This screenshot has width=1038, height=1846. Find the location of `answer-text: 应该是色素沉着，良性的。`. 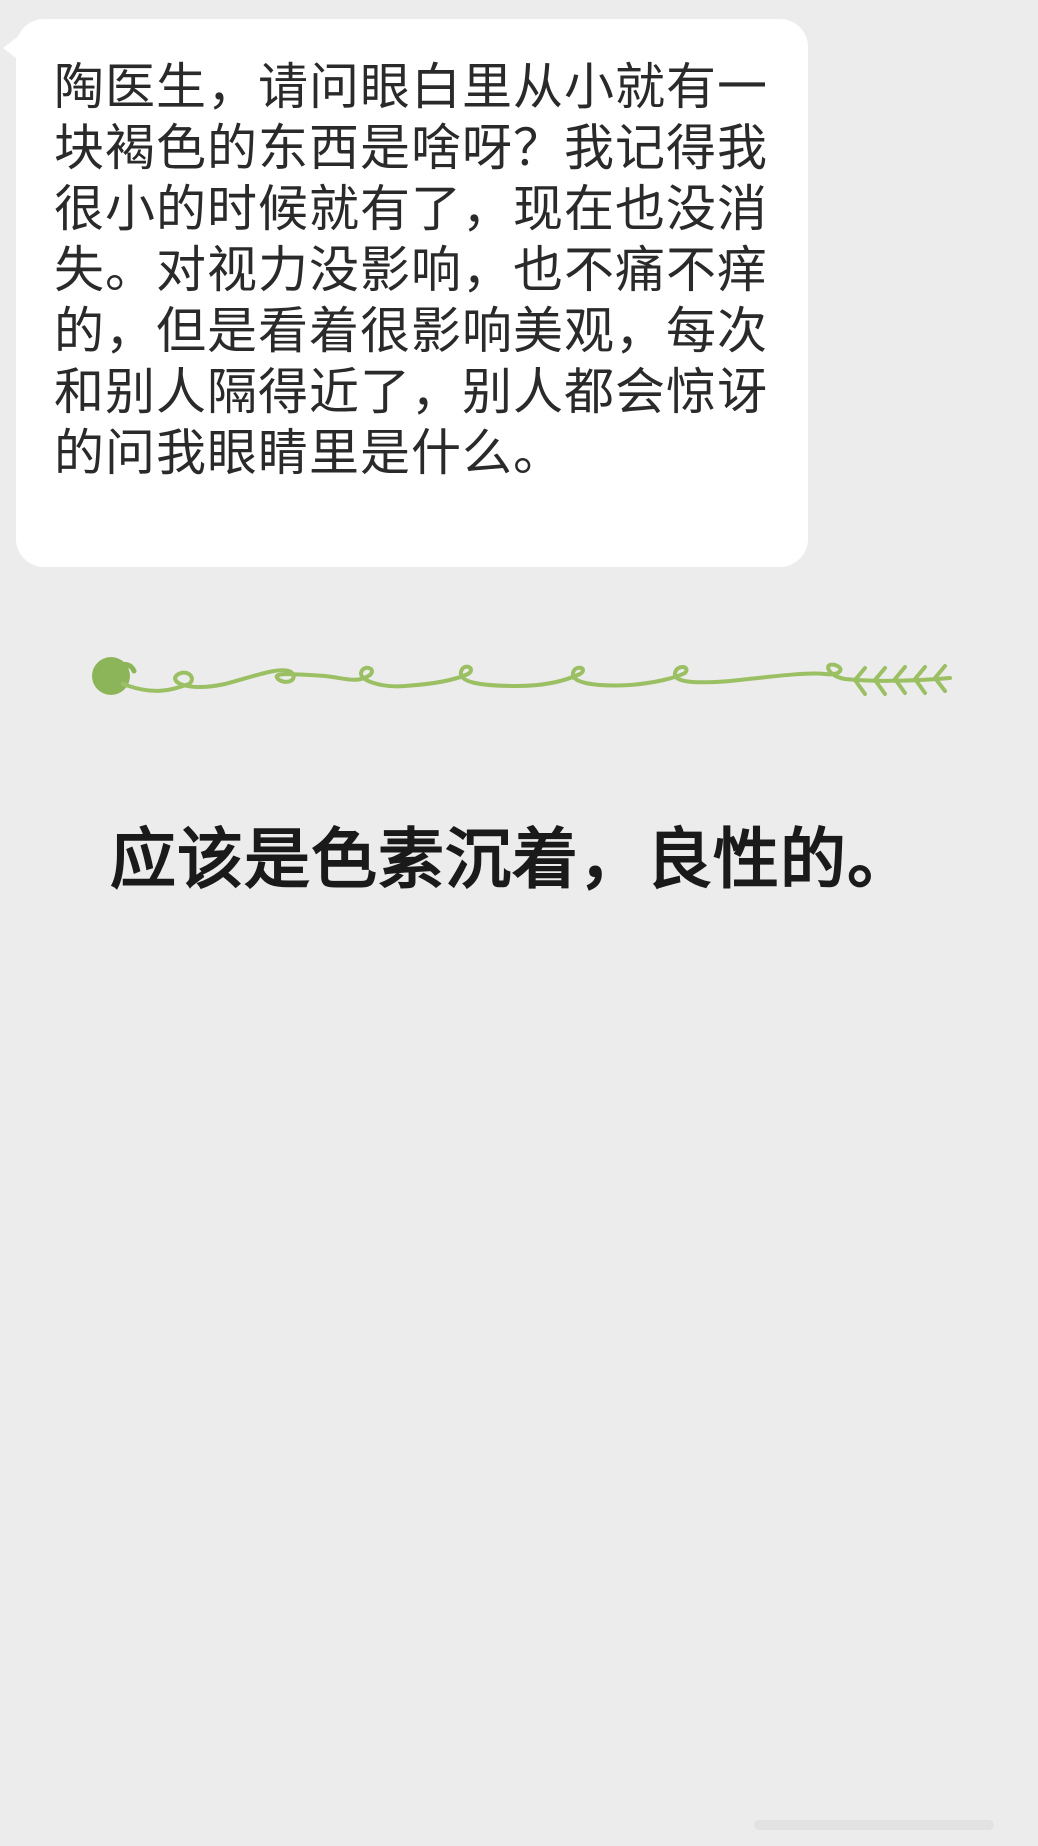

answer-text: 应该是色素沉着，良性的。 is located at coordinates (512, 859).